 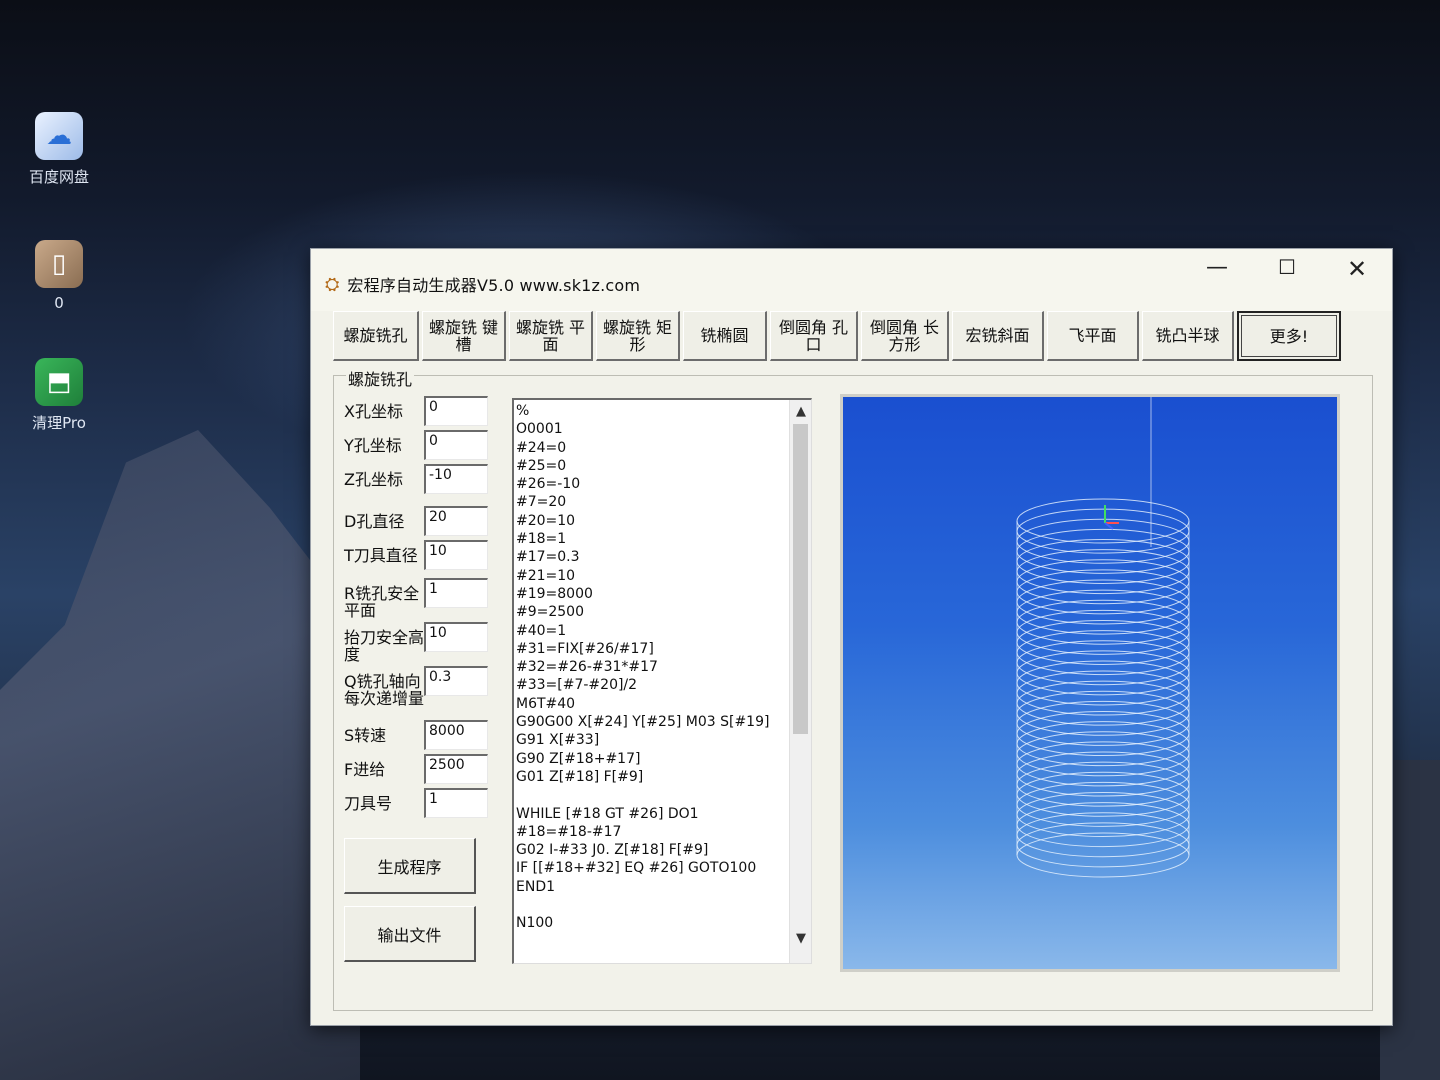 What do you see at coordinates (536, 886) in the screenshot?
I see `code-line: END1` at bounding box center [536, 886].